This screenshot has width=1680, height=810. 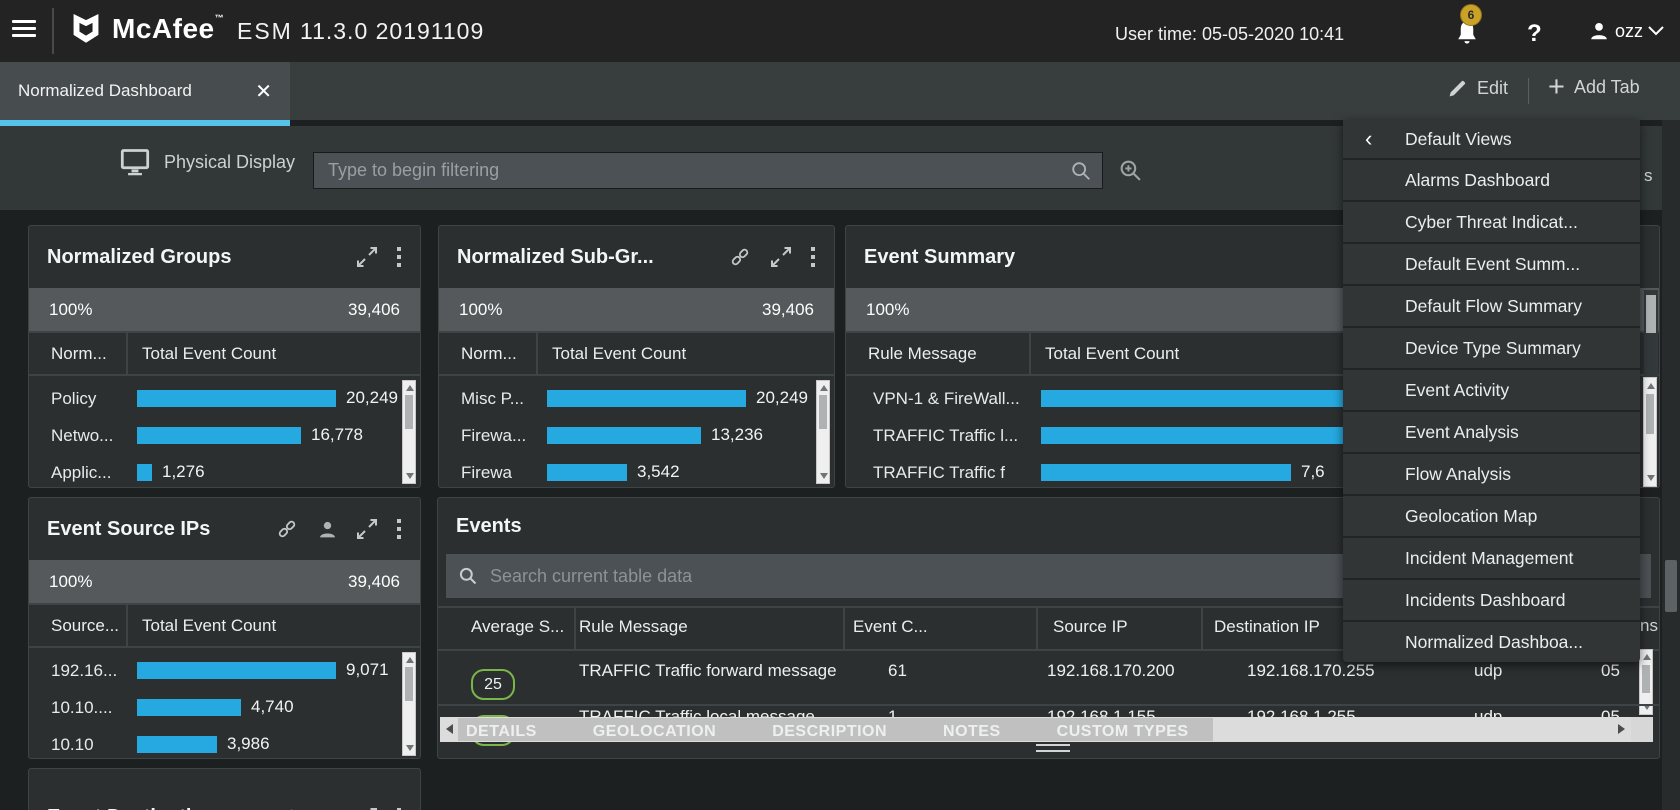 What do you see at coordinates (86, 29) in the screenshot?
I see `mcafee-shield-icon` at bounding box center [86, 29].